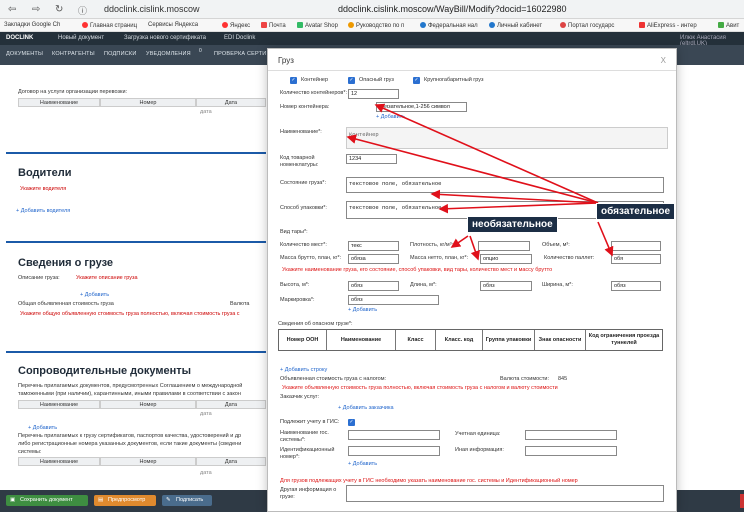  I want to click on required-callout: обязательное, so click(636, 211).